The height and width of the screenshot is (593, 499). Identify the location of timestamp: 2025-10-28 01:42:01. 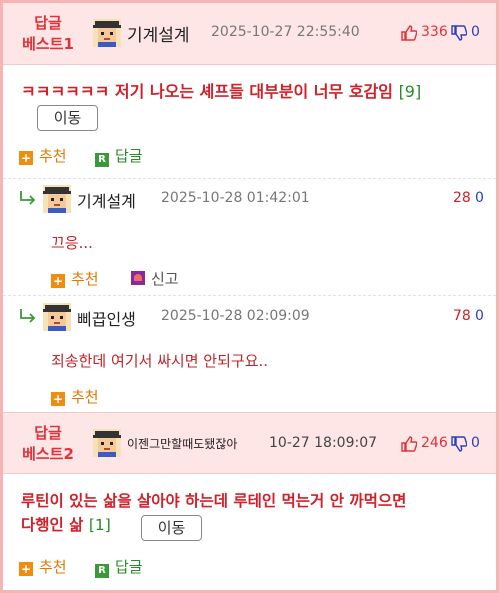
(235, 198).